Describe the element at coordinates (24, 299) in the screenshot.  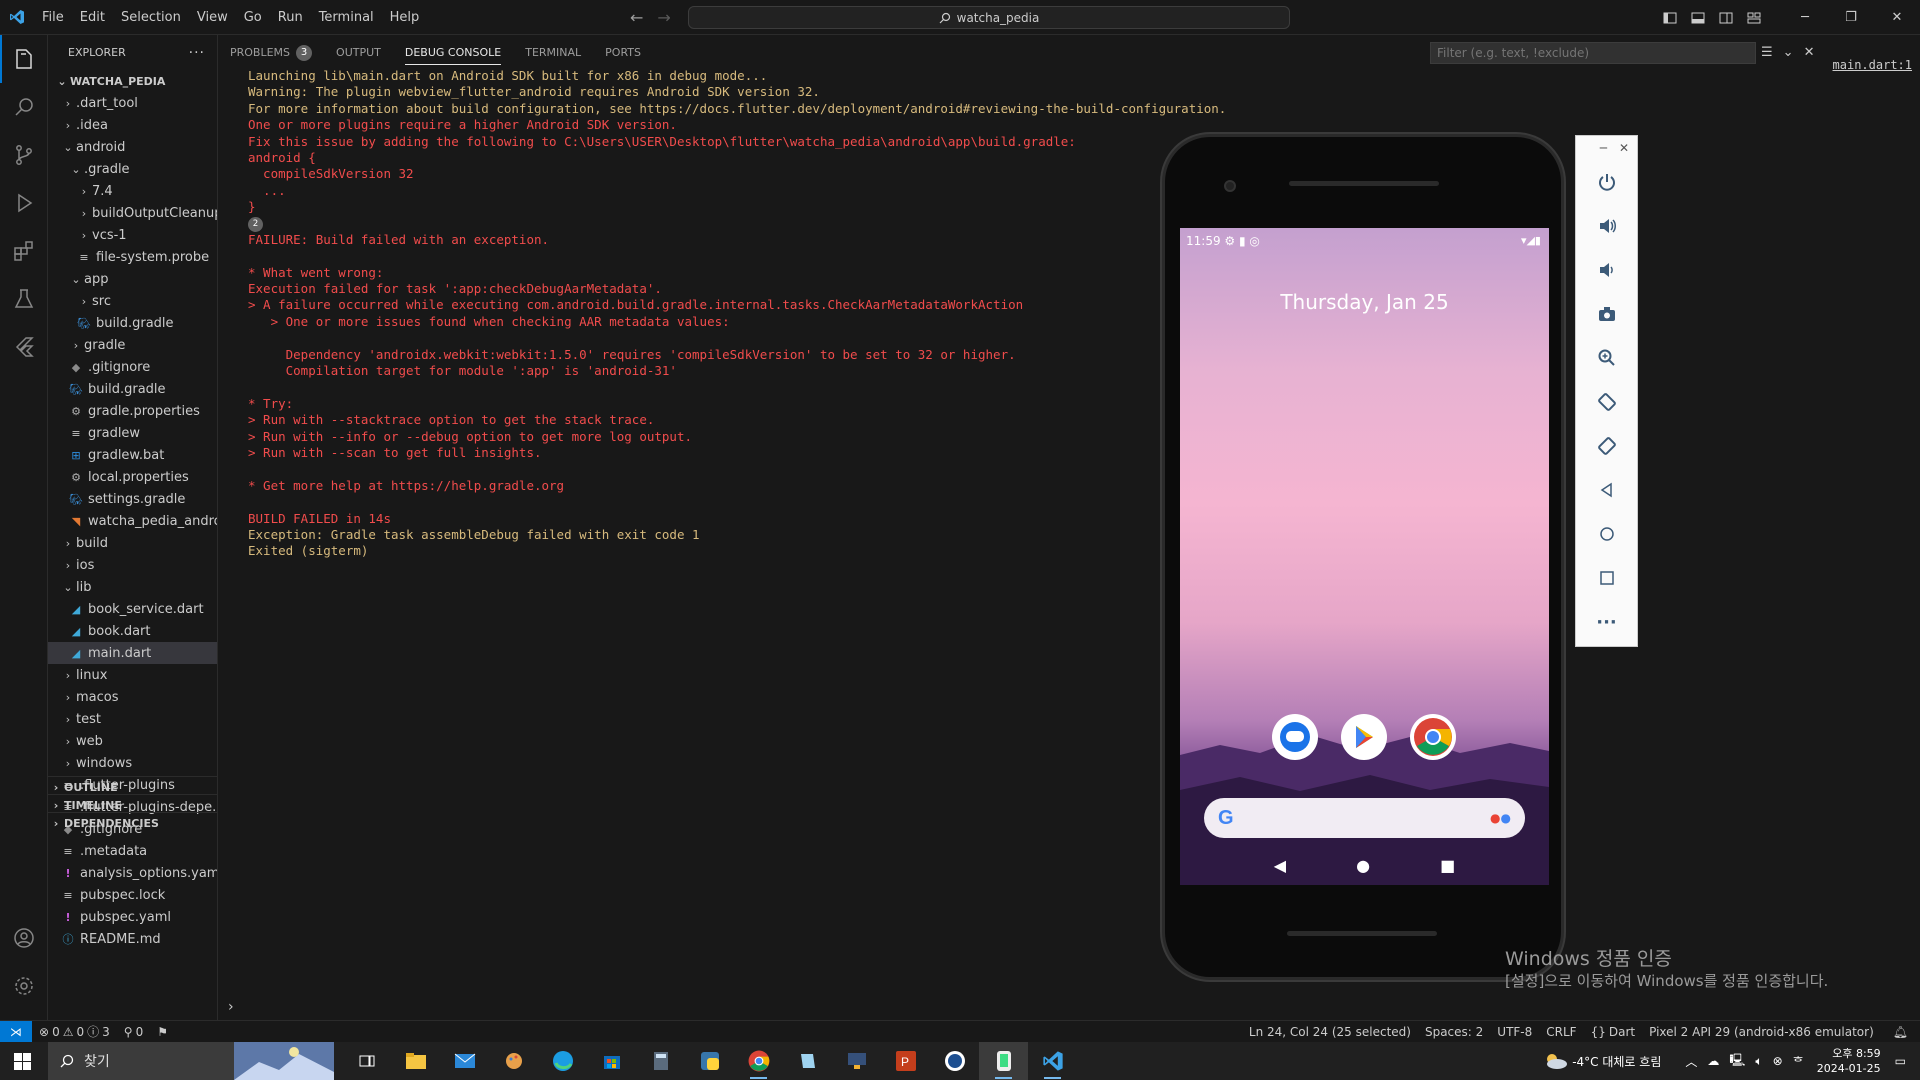
I see `testing-icon` at that location.